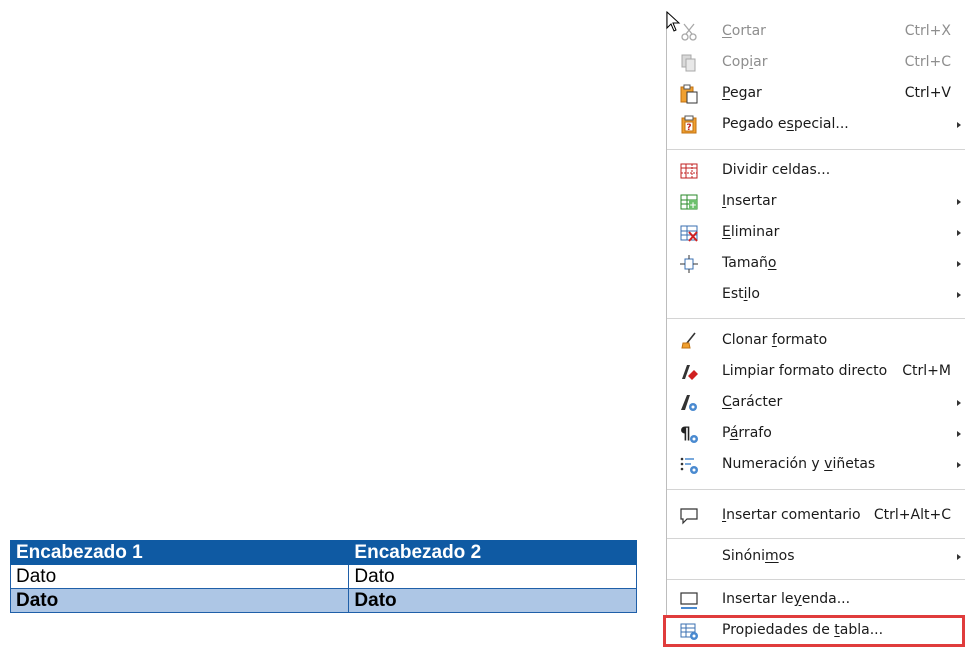 The width and height of the screenshot is (965, 647). Describe the element at coordinates (816, 233) in the screenshot. I see `menu-item-delete: Eliminar` at that location.